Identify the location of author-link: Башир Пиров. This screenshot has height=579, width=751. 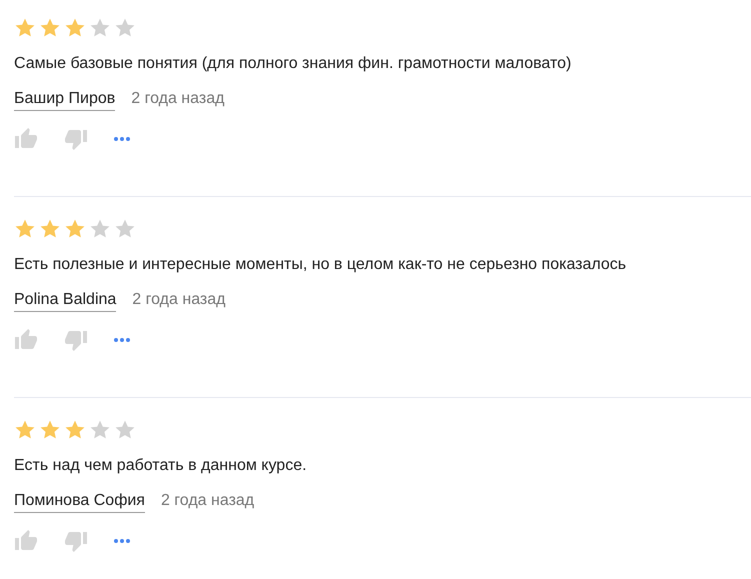
(65, 99).